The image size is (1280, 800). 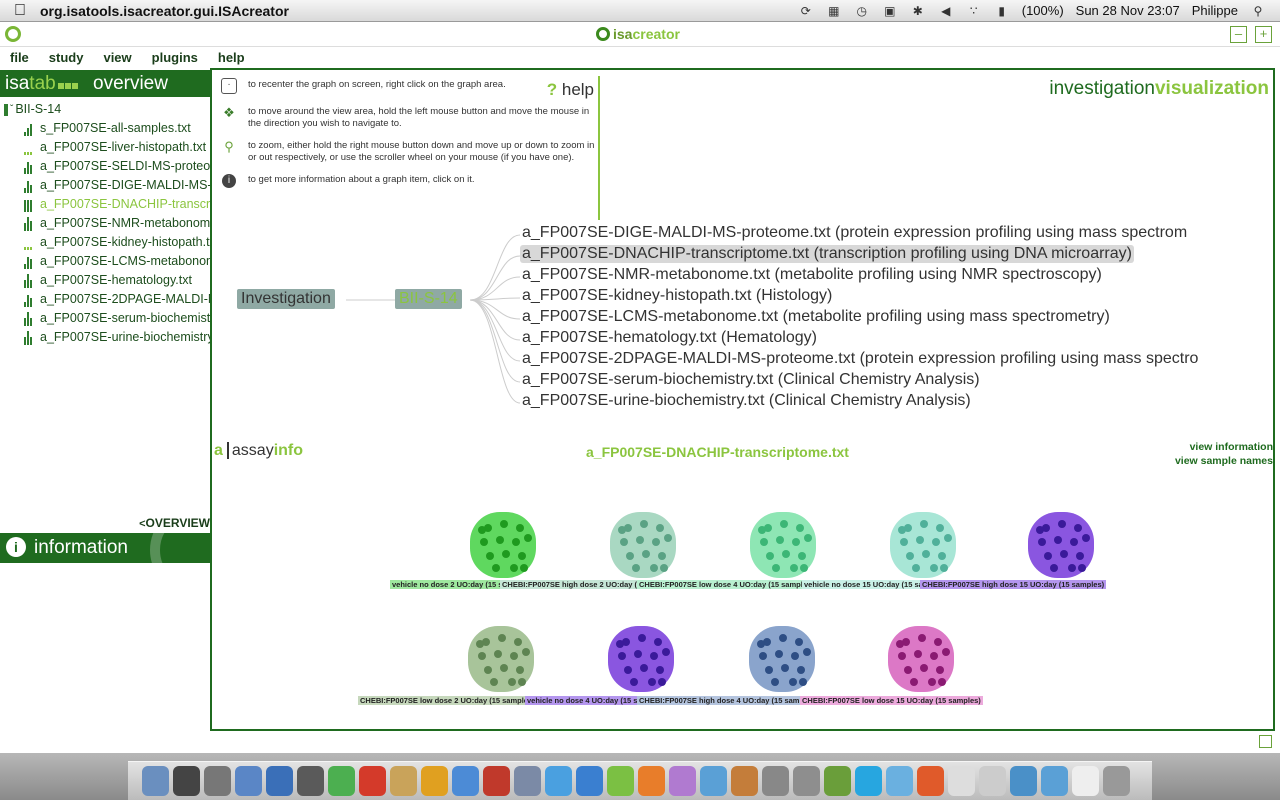 What do you see at coordinates (1263, 34) in the screenshot?
I see `maximize-button: +` at bounding box center [1263, 34].